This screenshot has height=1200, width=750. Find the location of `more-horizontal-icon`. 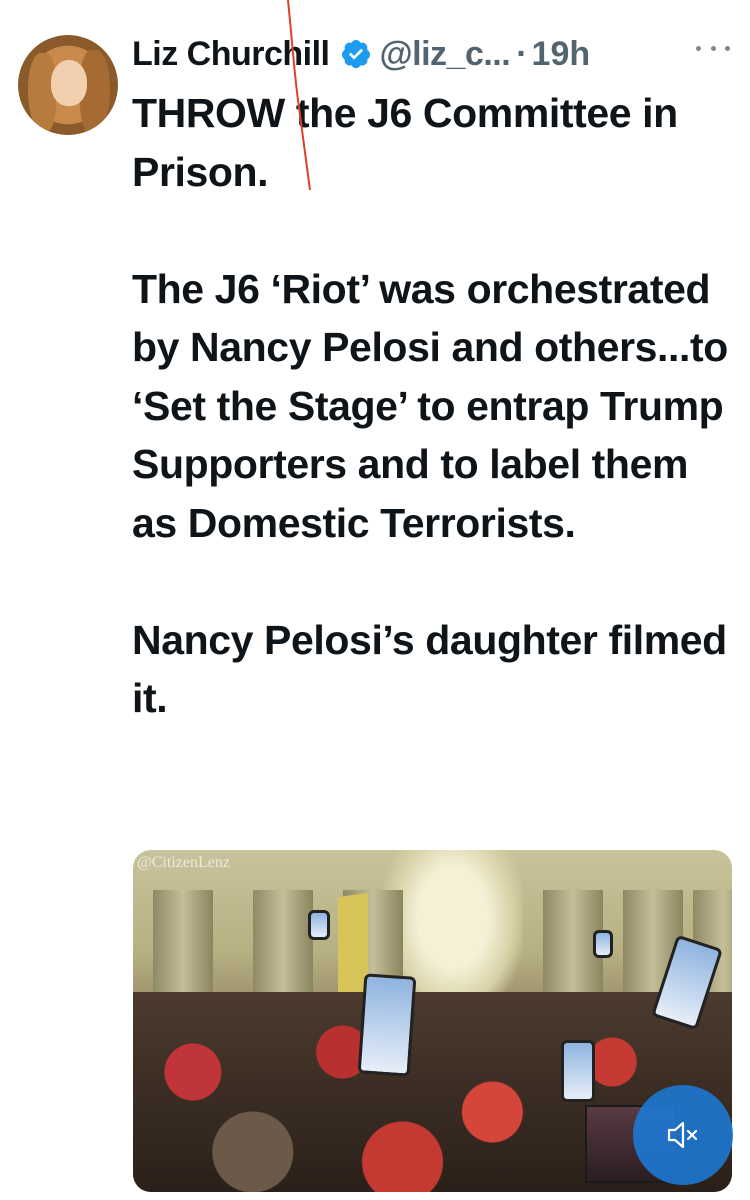

more-horizontal-icon is located at coordinates (713, 48).